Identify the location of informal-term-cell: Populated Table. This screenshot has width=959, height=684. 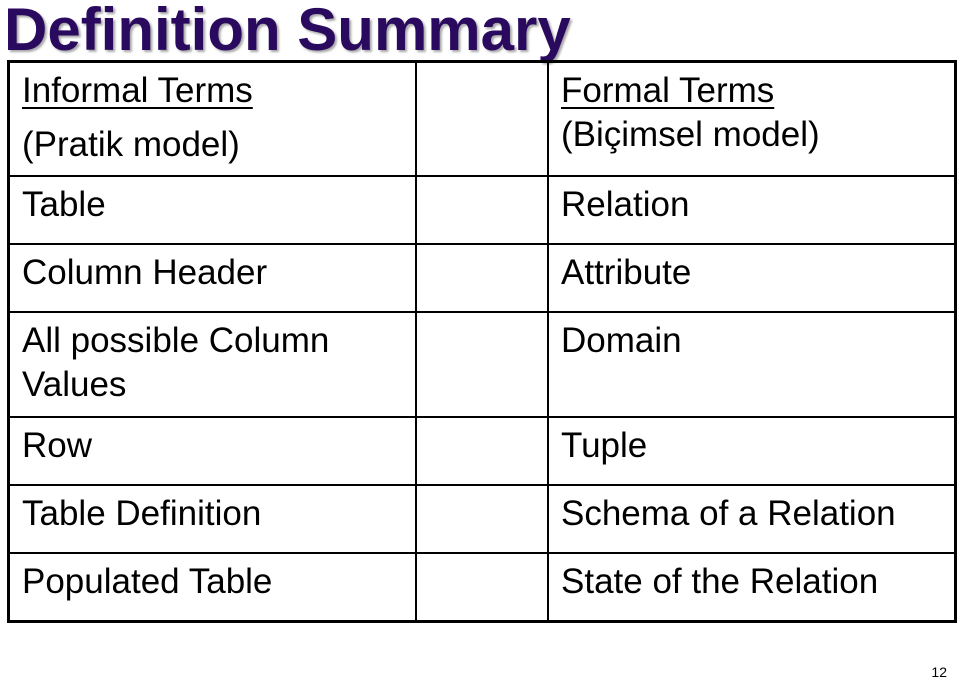
(212, 587).